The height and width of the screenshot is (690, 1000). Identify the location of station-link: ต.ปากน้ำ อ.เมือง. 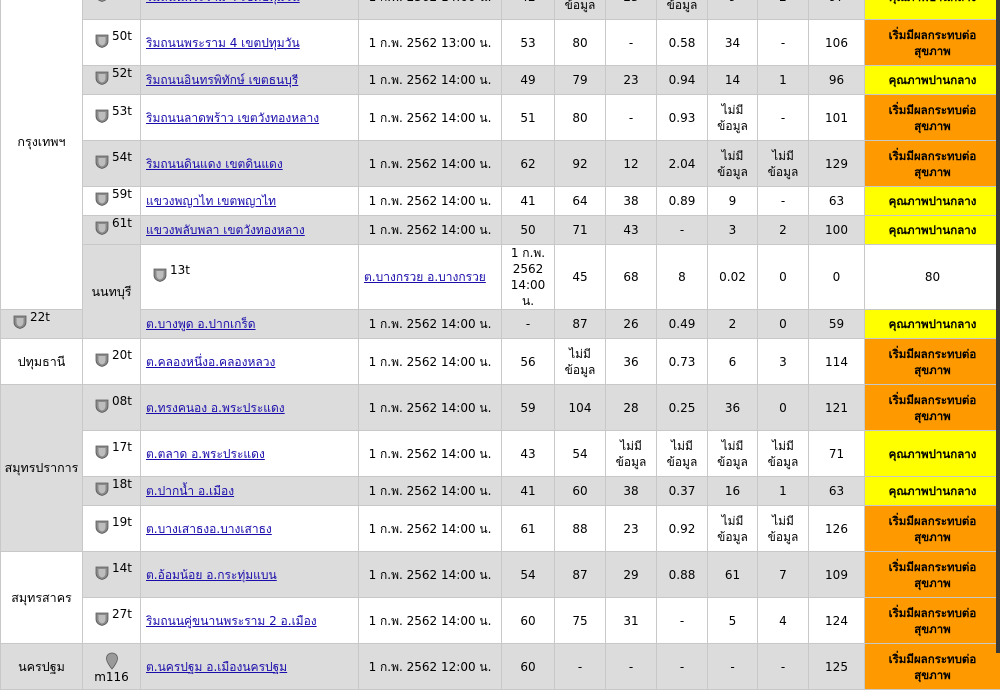
(190, 491).